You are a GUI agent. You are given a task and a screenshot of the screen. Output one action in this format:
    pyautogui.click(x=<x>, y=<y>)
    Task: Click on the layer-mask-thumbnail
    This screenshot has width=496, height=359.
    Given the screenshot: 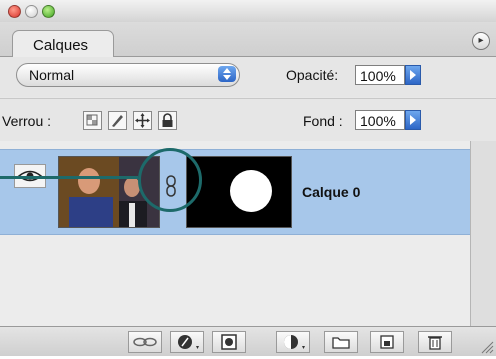 What is the action you would take?
    pyautogui.click(x=239, y=192)
    